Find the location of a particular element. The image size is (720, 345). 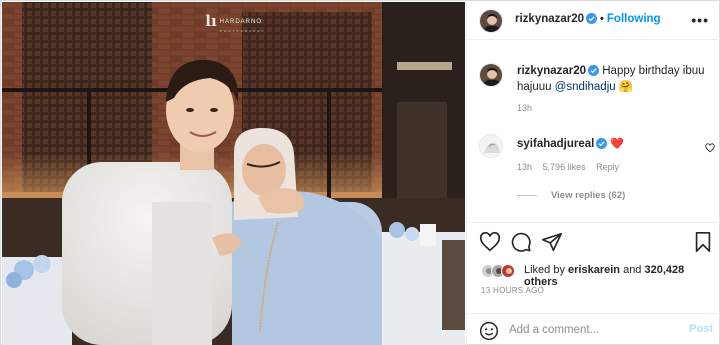

author-avatar is located at coordinates (491, 21).